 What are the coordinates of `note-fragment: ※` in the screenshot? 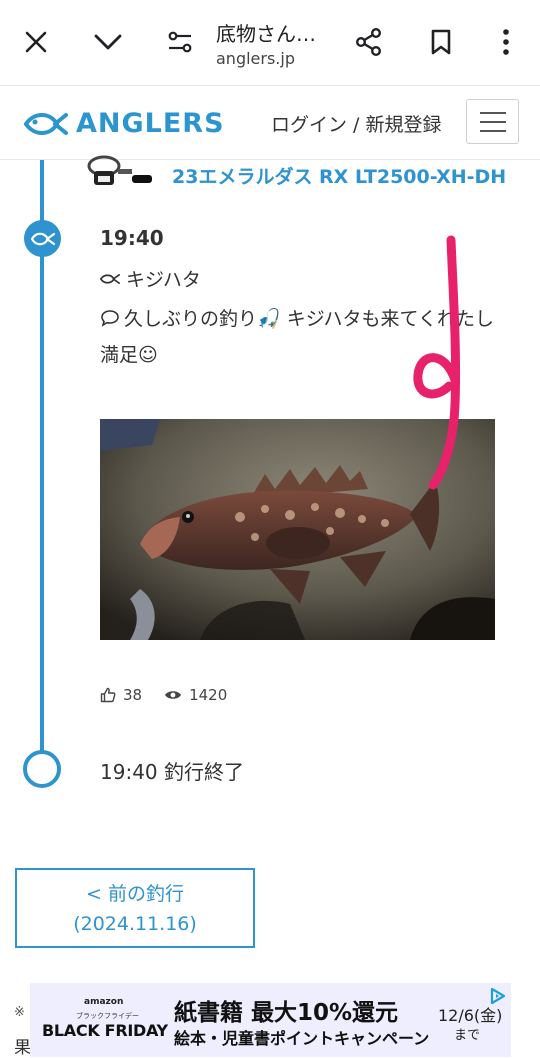 It's located at (19, 1012).